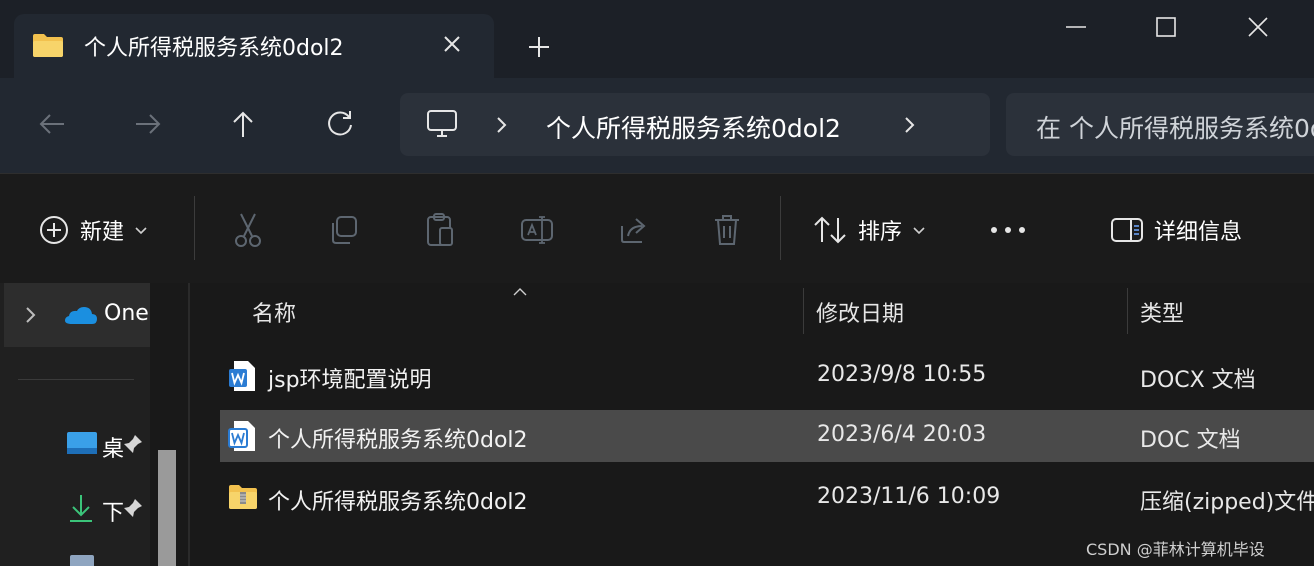 This screenshot has width=1314, height=566. What do you see at coordinates (693, 127) in the screenshot?
I see `breadcrumb-folder: 个人所得税服务系统0dol2` at bounding box center [693, 127].